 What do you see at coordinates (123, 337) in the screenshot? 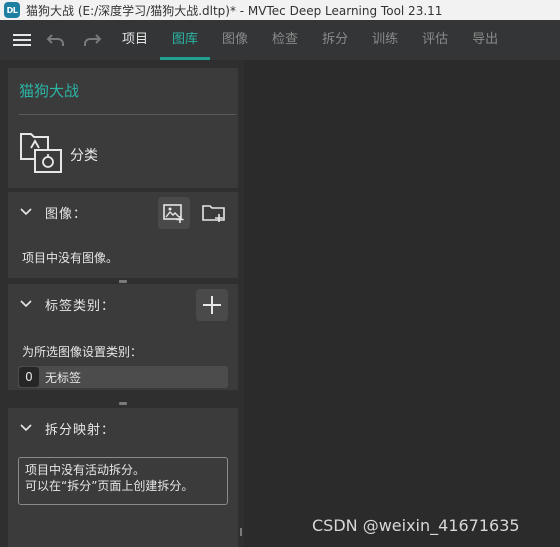
I see `labels-section: 标签类别： 为所选图像设置类别： 0 无标签` at bounding box center [123, 337].